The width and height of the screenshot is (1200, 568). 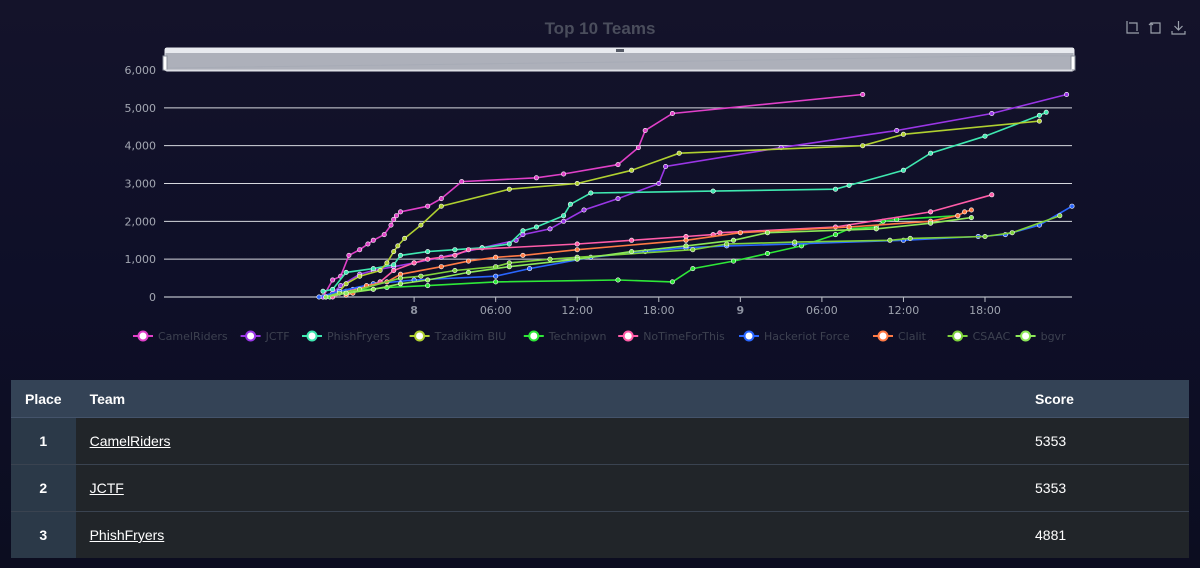 What do you see at coordinates (43, 488) in the screenshot?
I see `place-cell: 2` at bounding box center [43, 488].